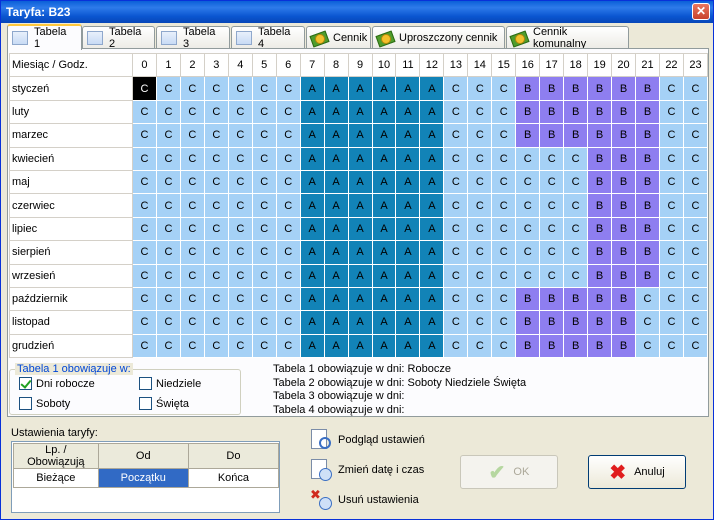  Describe the element at coordinates (71, 205) in the screenshot. I see `month-label: czerwiec` at that location.